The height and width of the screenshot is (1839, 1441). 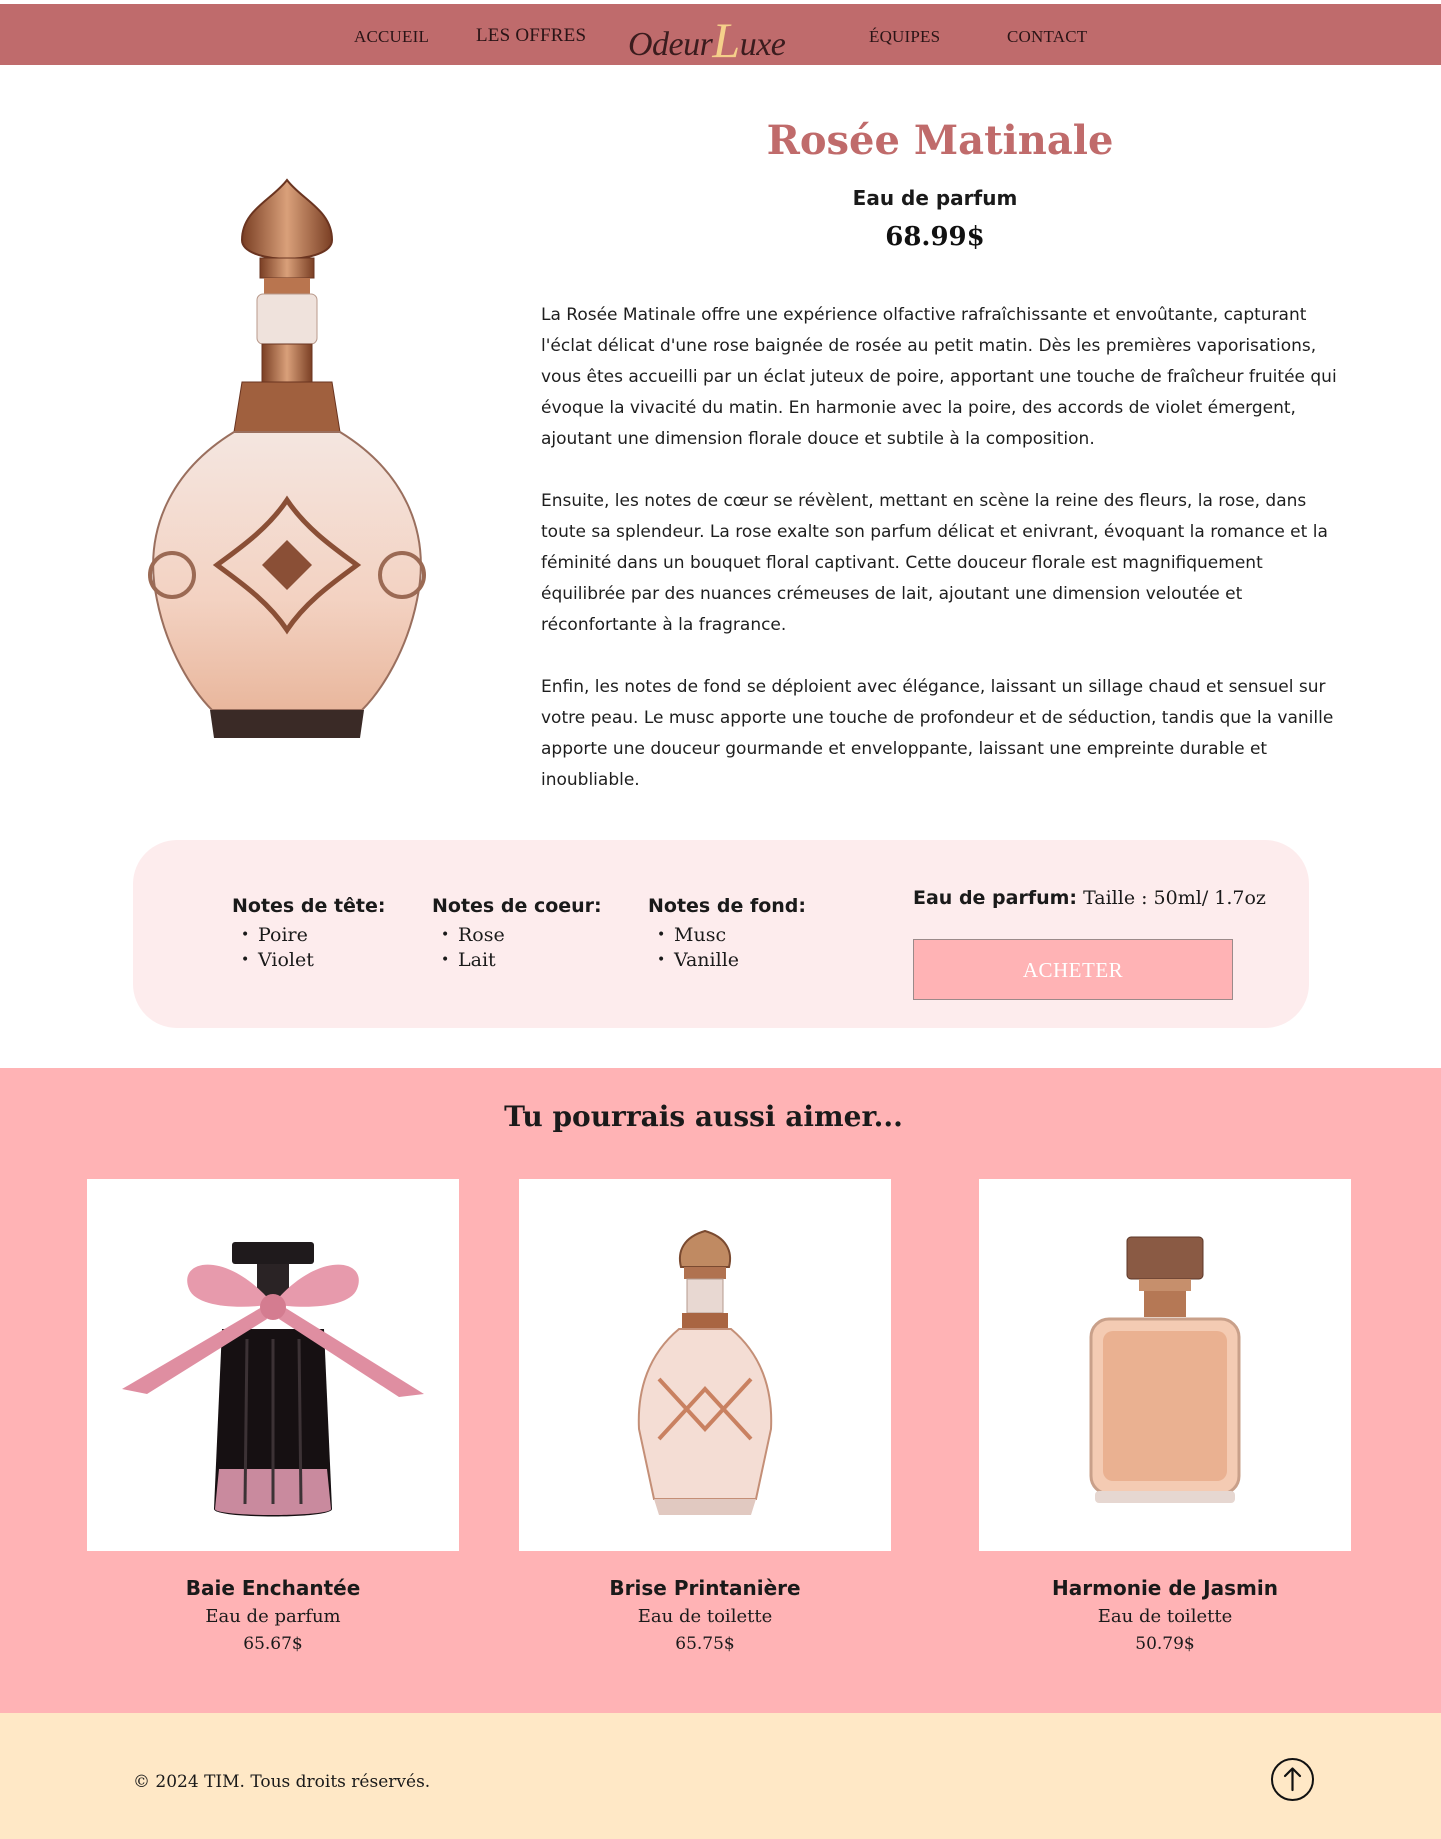 I want to click on logo-word-odeur: Odeur, so click(x=670, y=44).